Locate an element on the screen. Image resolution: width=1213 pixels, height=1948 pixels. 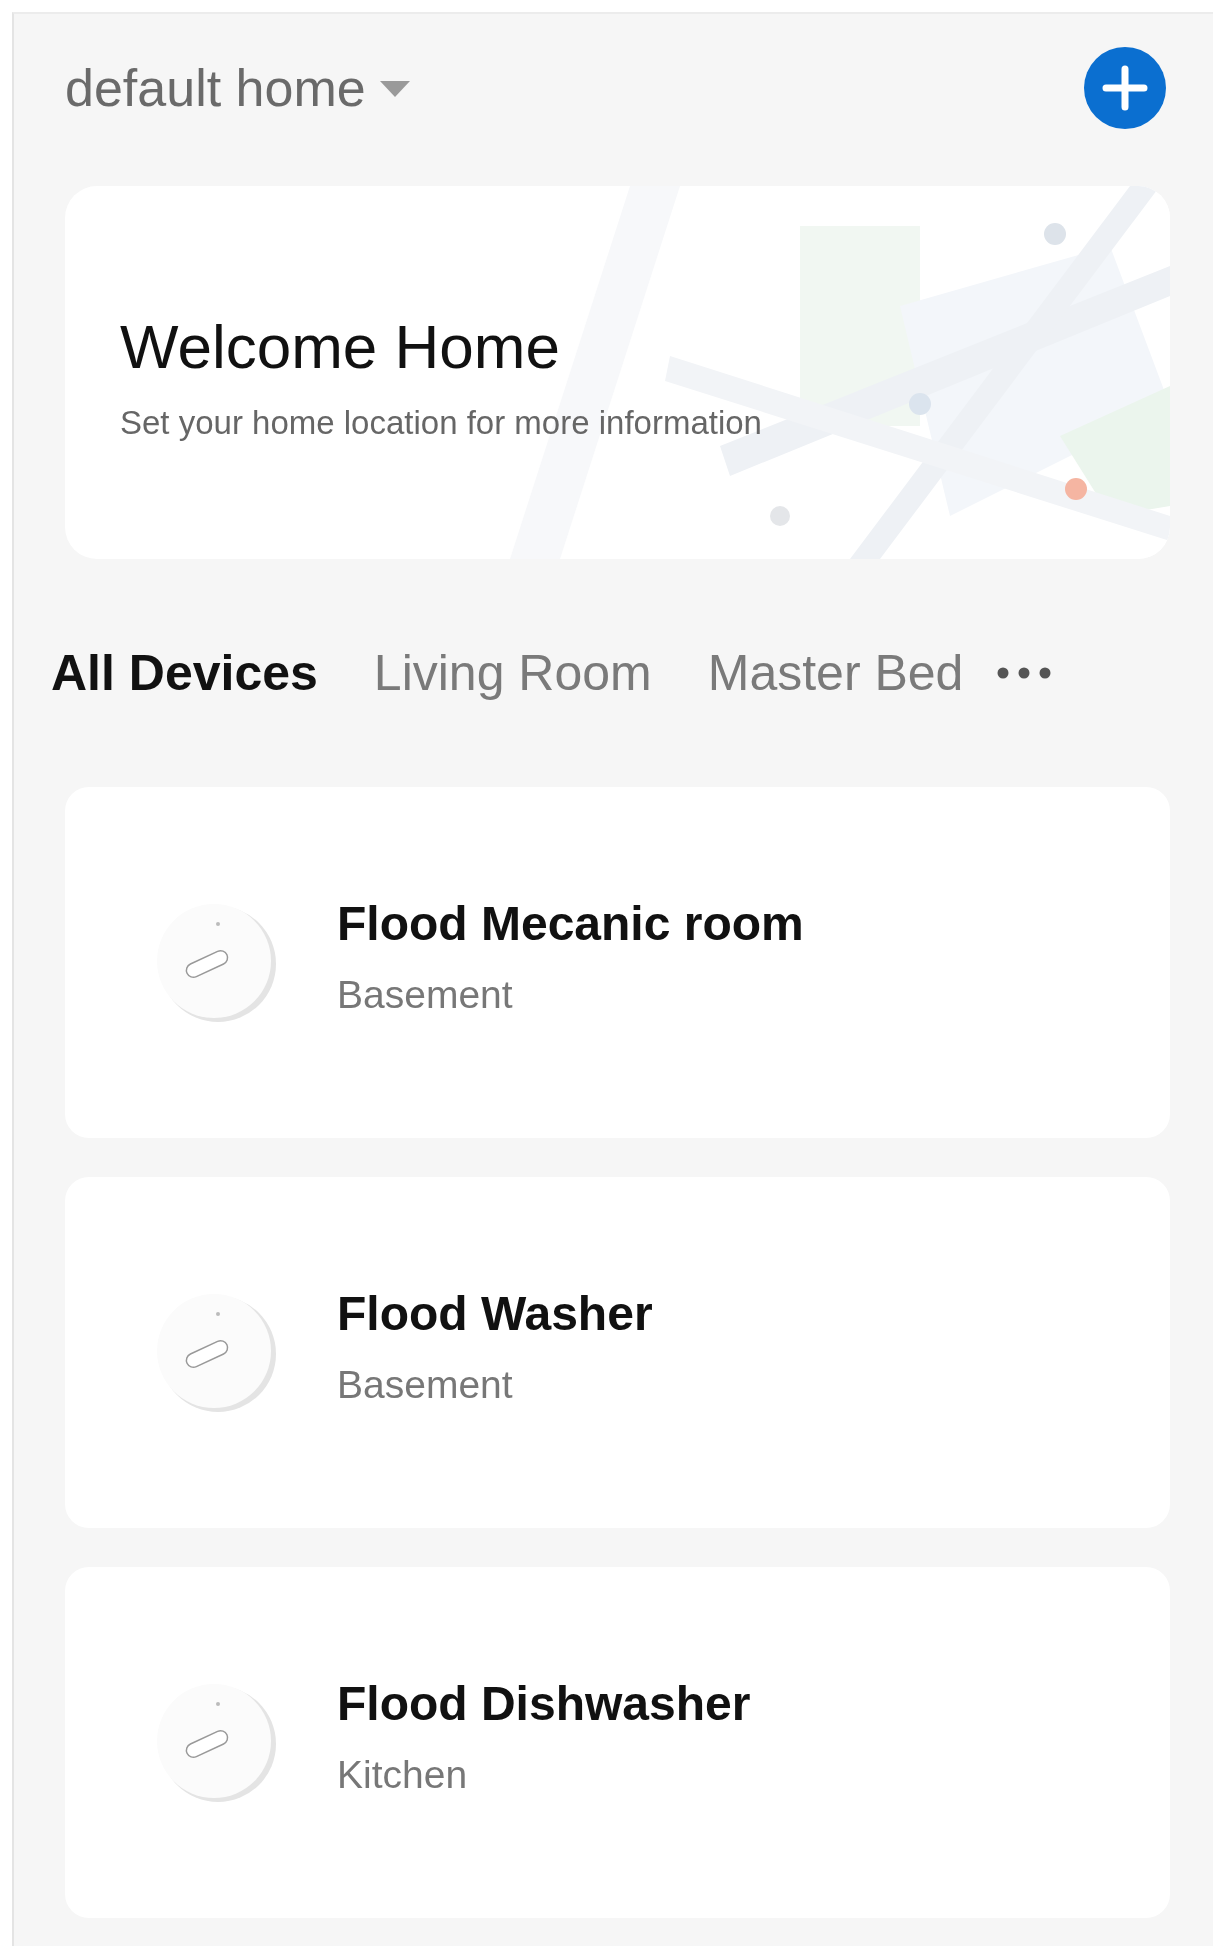
welcome-subtitle: Set your home location for more information is located at coordinates (441, 423).